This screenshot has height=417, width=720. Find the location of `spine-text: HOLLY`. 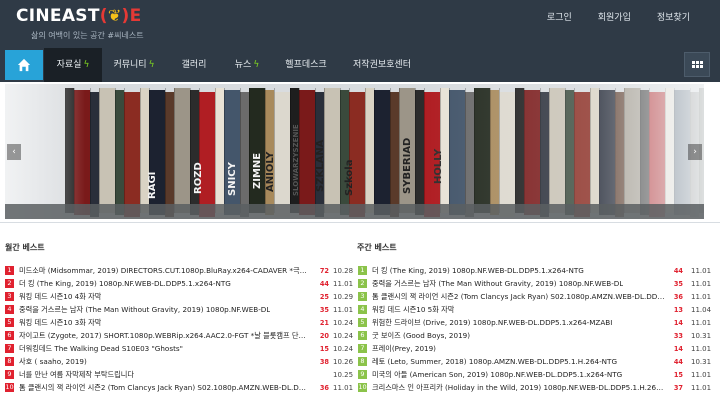

spine-text: HOLLY is located at coordinates (438, 166).